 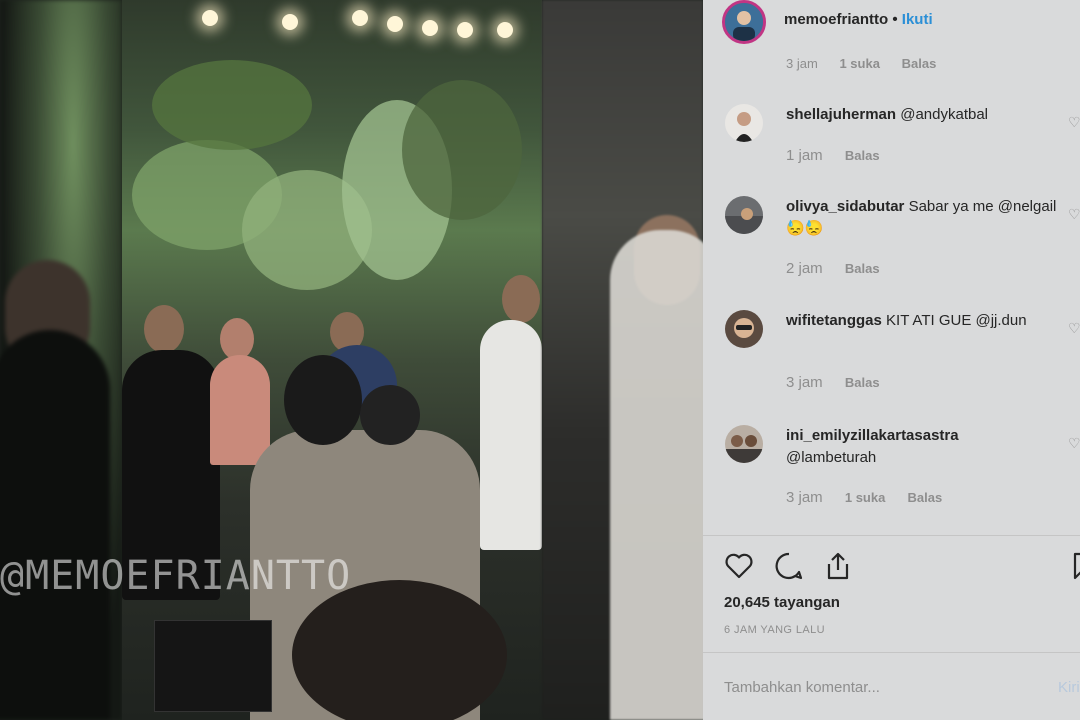 What do you see at coordinates (61, 360) in the screenshot?
I see `blurred-left-frame` at bounding box center [61, 360].